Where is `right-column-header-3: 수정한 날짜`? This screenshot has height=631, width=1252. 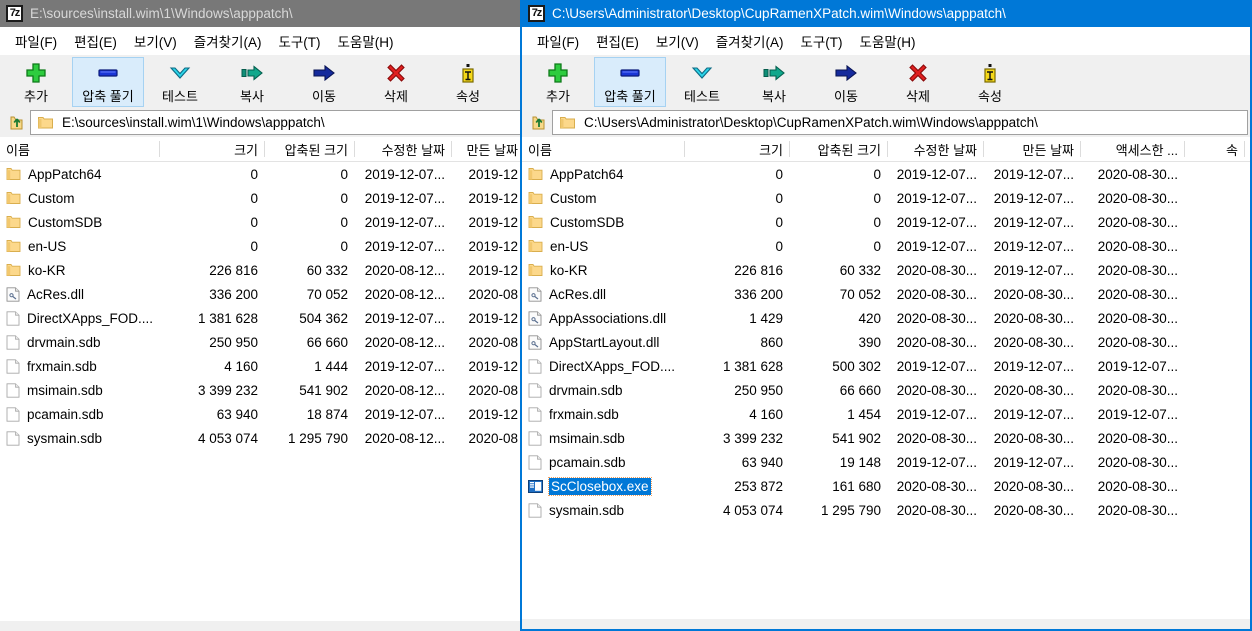 right-column-header-3: 수정한 날짜 is located at coordinates (936, 149).